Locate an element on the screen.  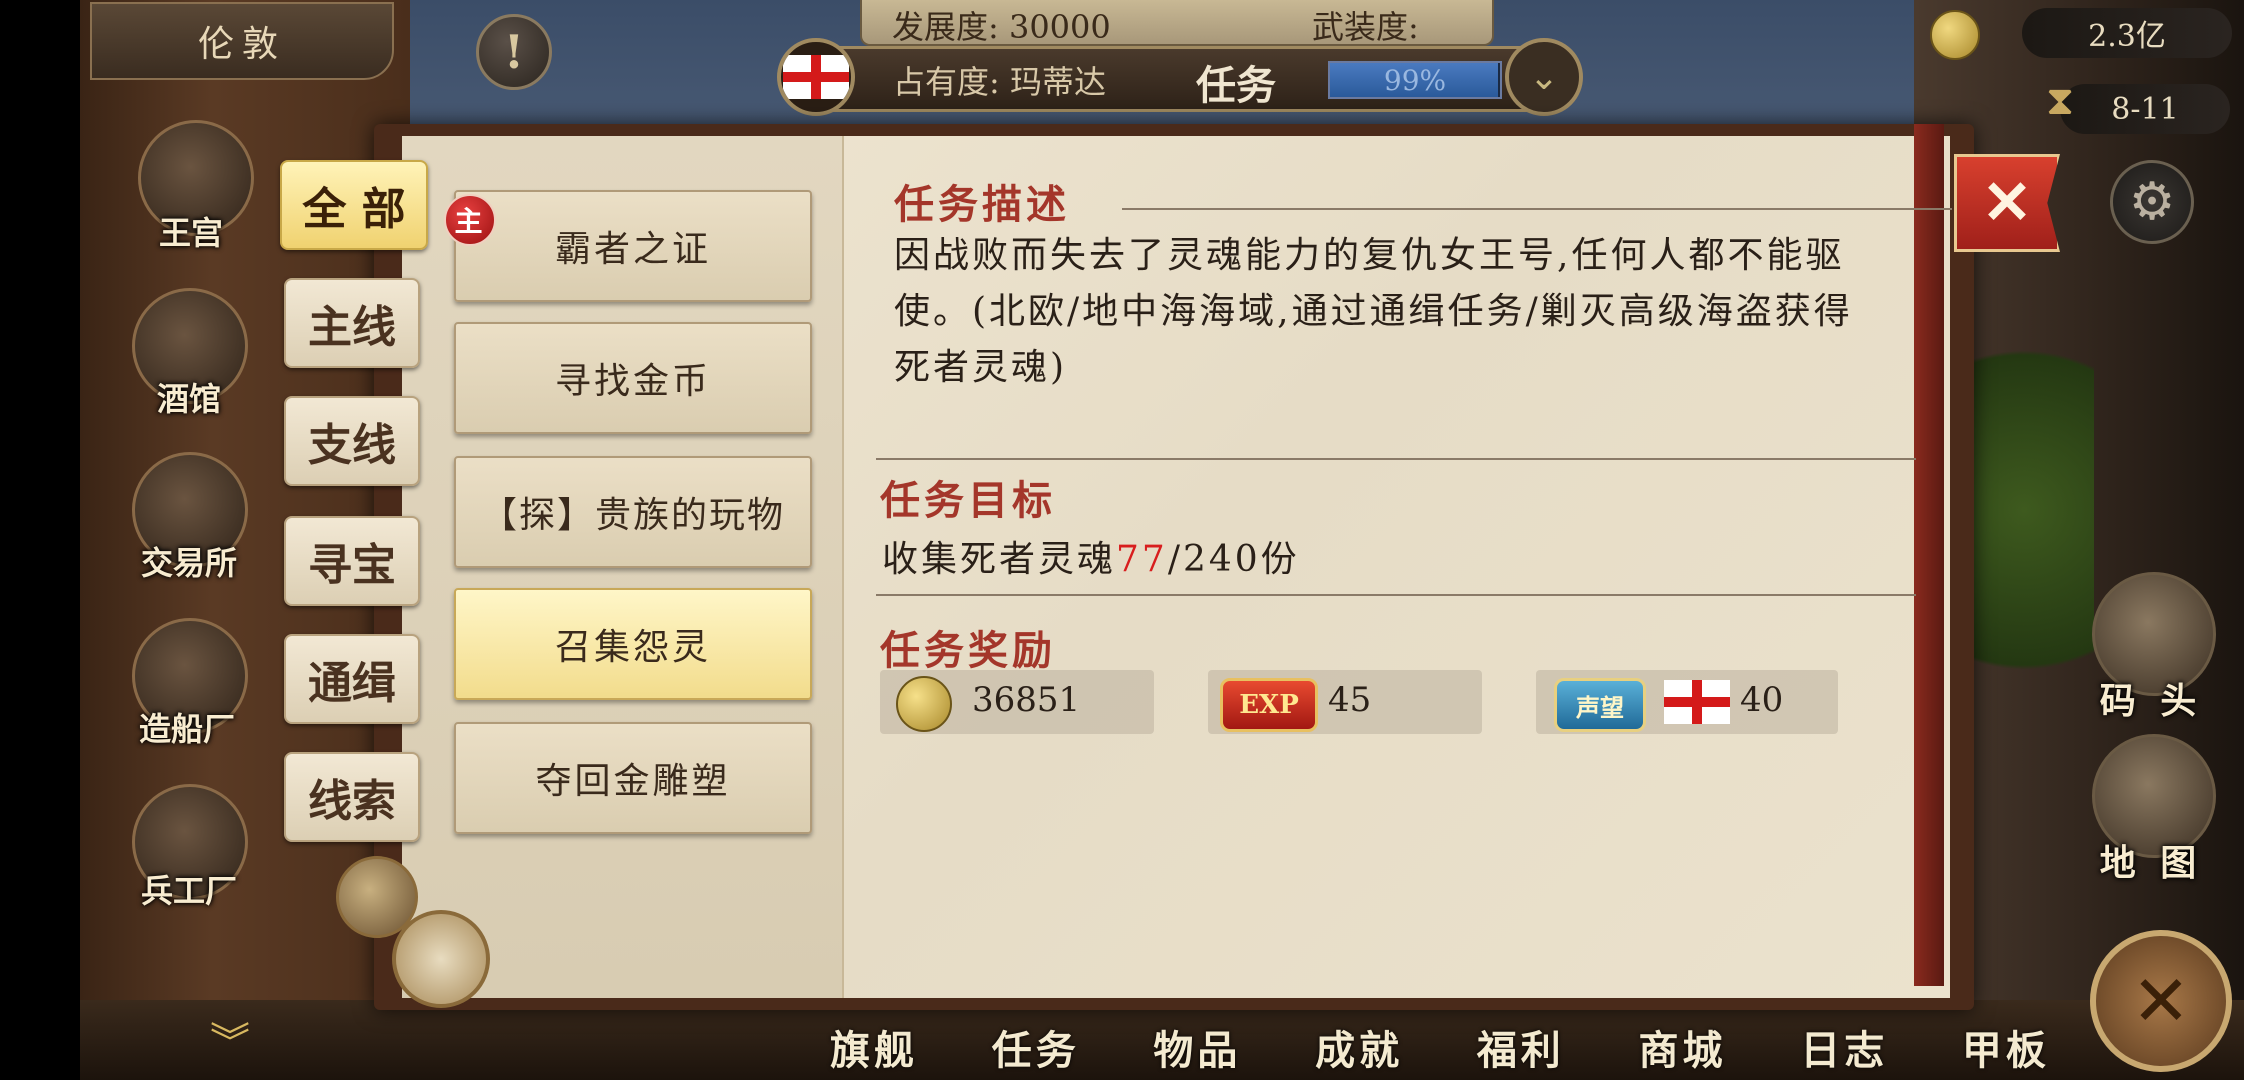
menu-shop: 商城 is located at coordinates (1683, 1048).